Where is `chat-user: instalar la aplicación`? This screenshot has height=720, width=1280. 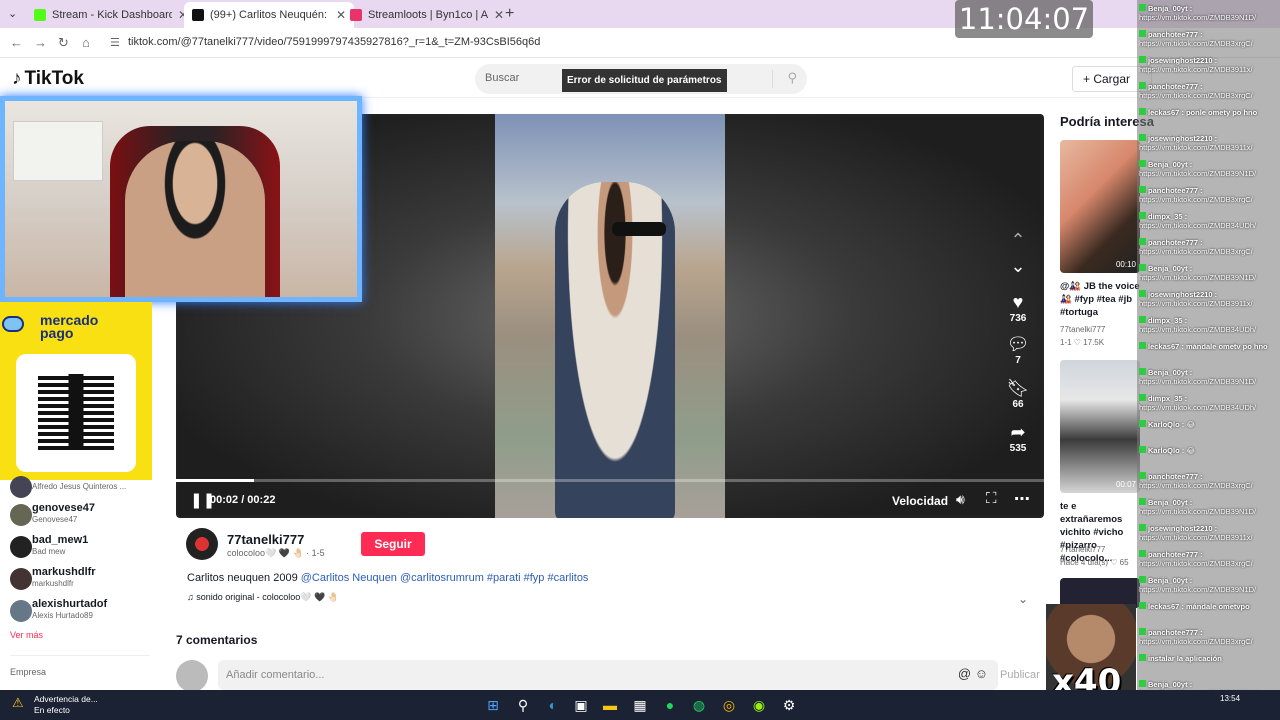
chat-user: instalar la aplicación is located at coordinates (1185, 658).